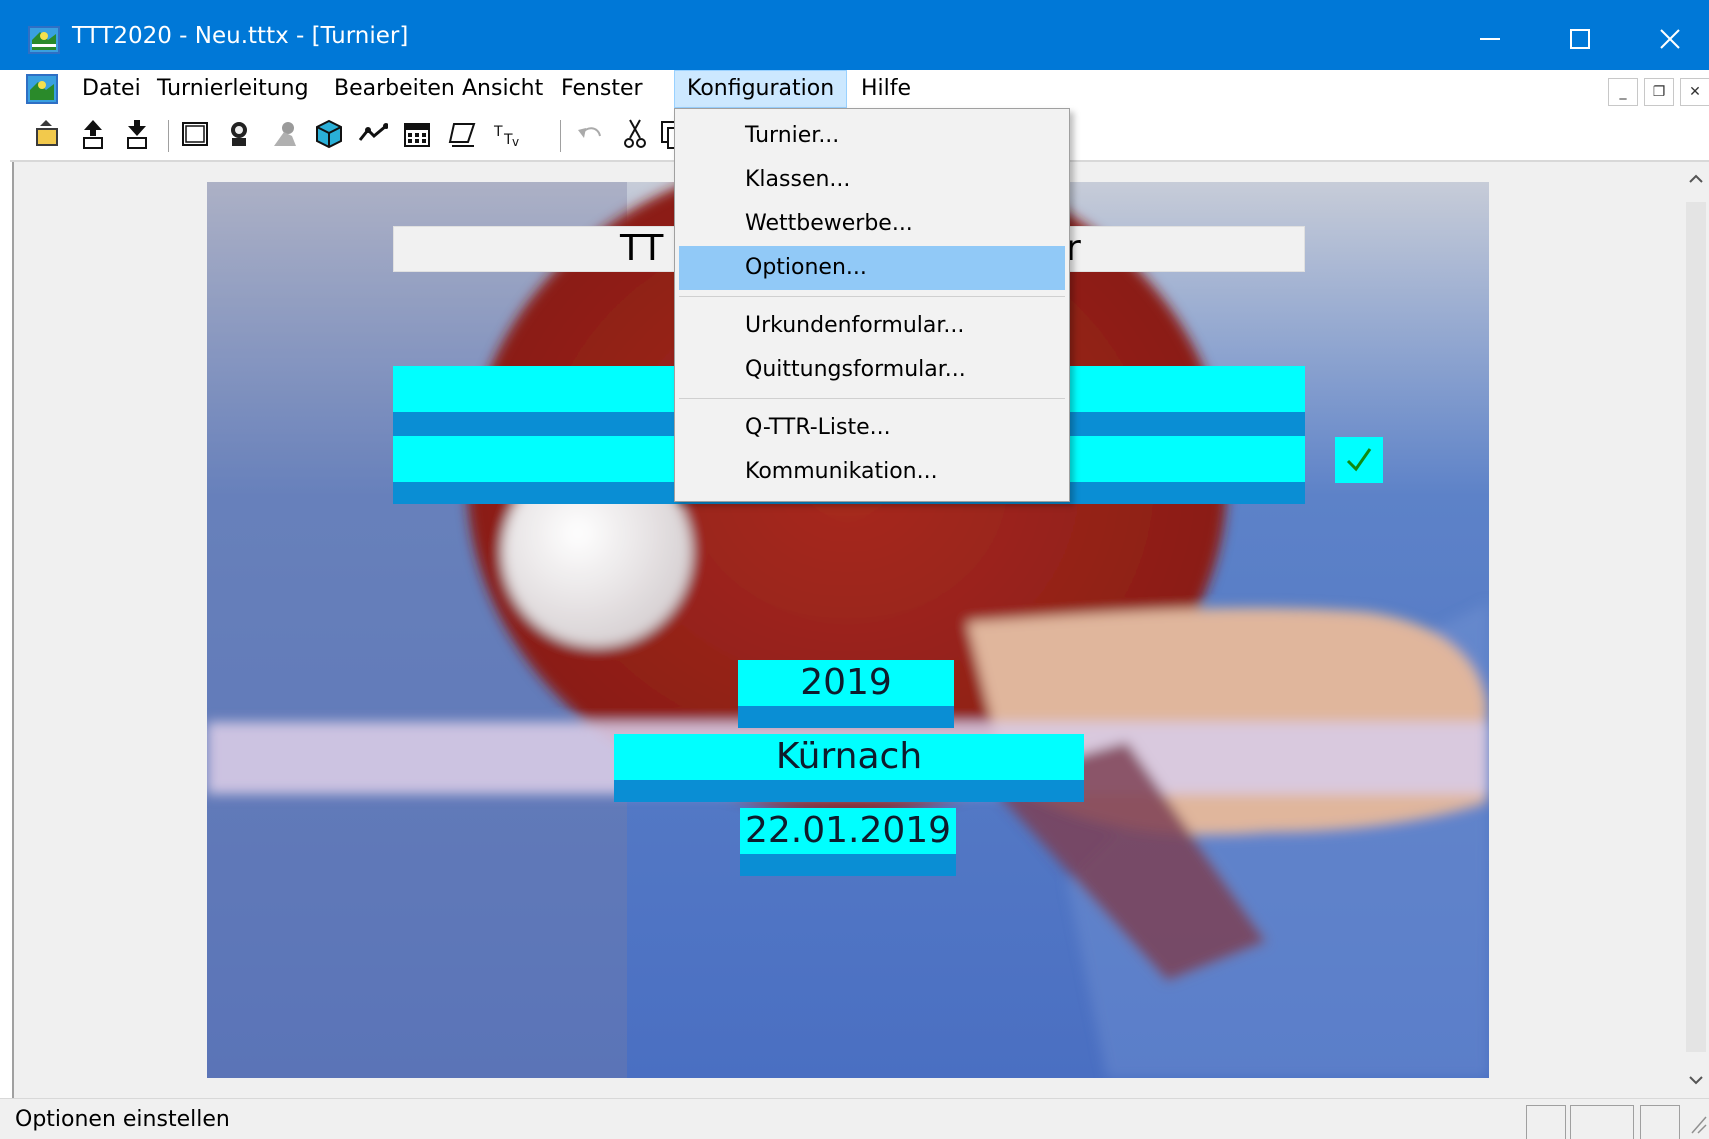 The height and width of the screenshot is (1139, 1709). Describe the element at coordinates (635, 134) in the screenshot. I see `cut-icon` at that location.